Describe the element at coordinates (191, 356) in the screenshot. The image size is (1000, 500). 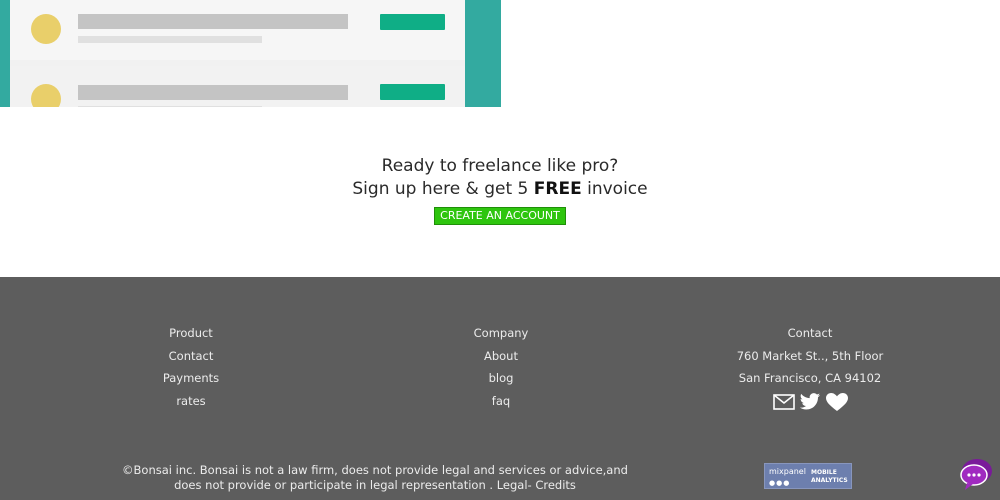
I see `footer-link-contact: Contact` at that location.